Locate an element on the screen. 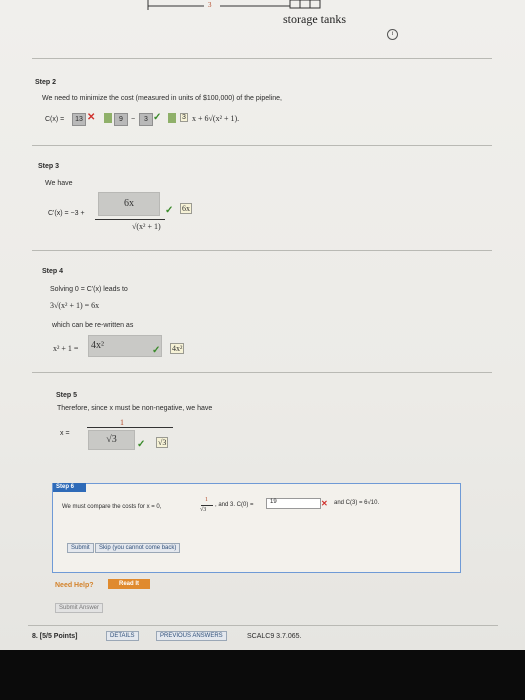 The image size is (525, 700). step-5-lhs: x = is located at coordinates (65, 433).